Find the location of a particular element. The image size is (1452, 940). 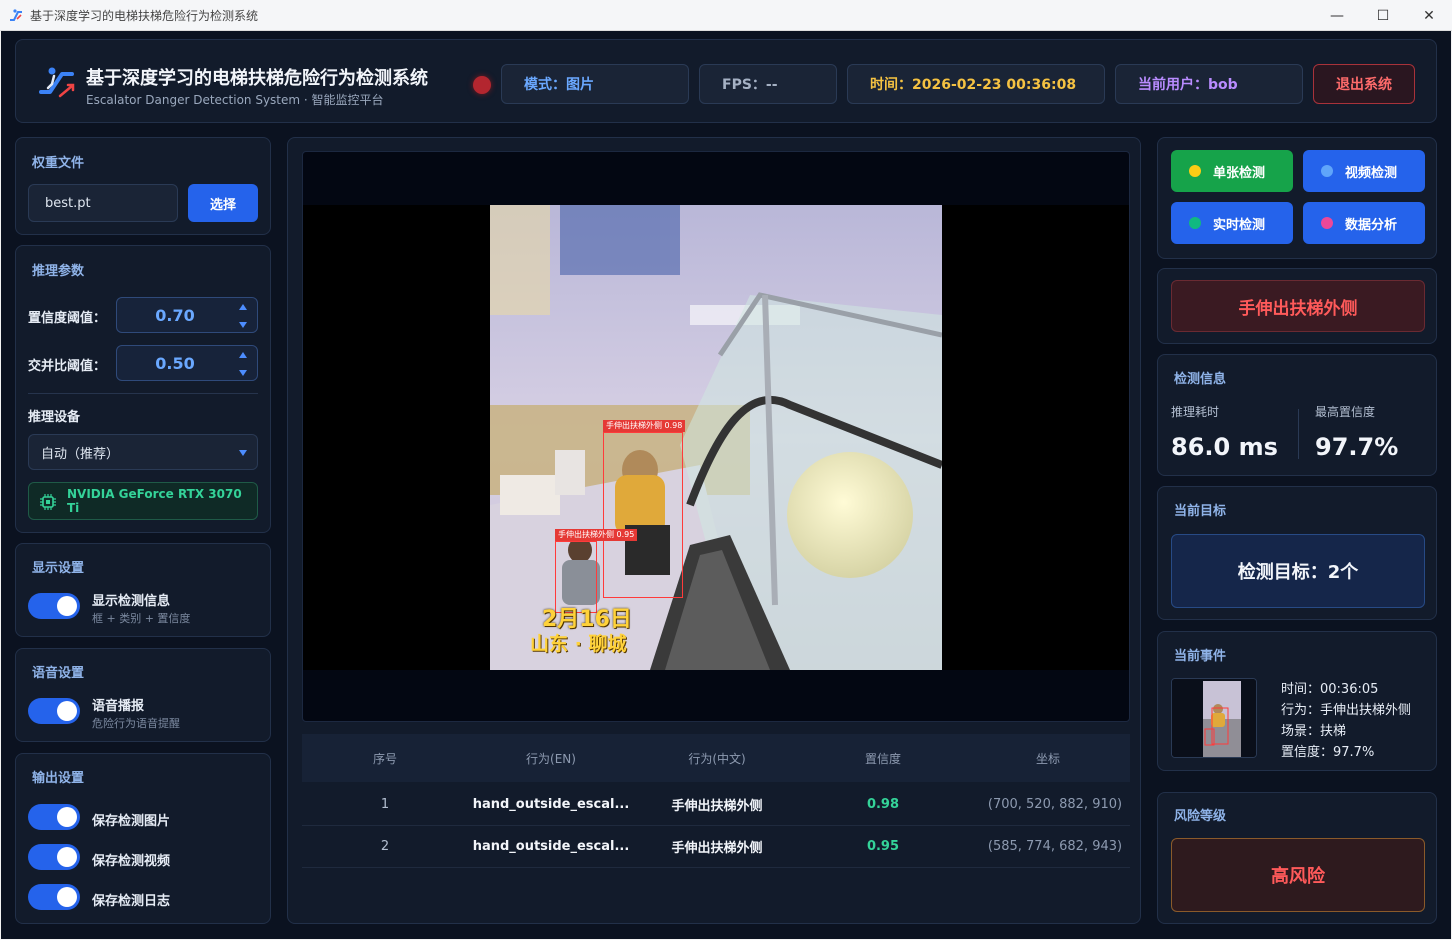

table-header: 序号 行为(EN) 行为(中文) 置信度 坐标 is located at coordinates (716, 758).